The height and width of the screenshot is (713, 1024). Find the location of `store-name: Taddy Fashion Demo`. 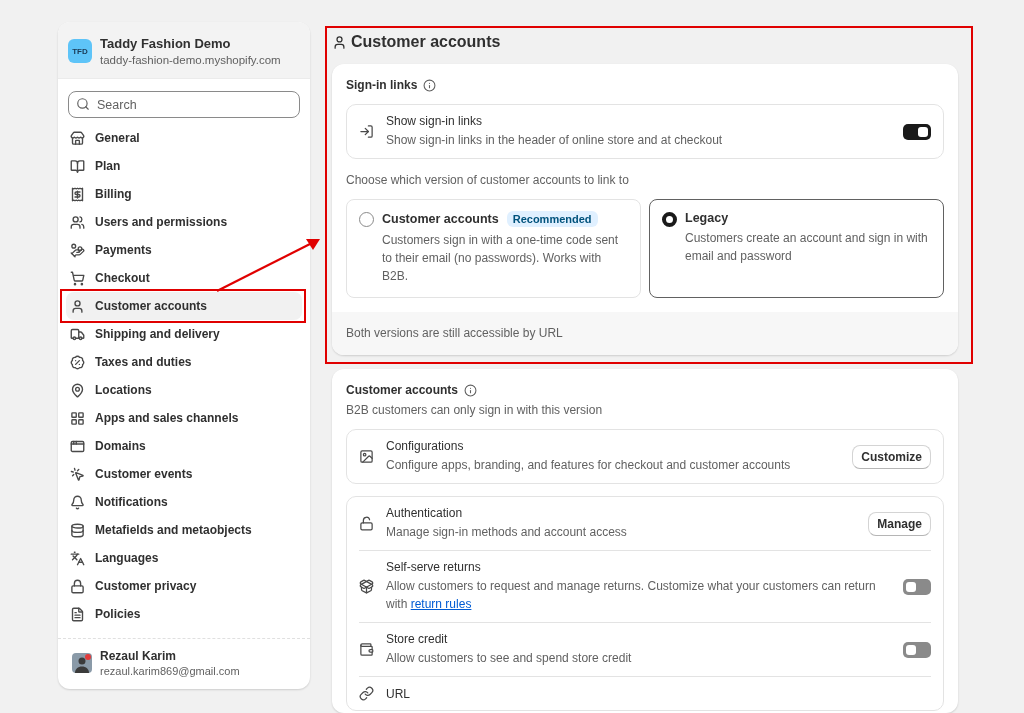

store-name: Taddy Fashion Demo is located at coordinates (166, 43).